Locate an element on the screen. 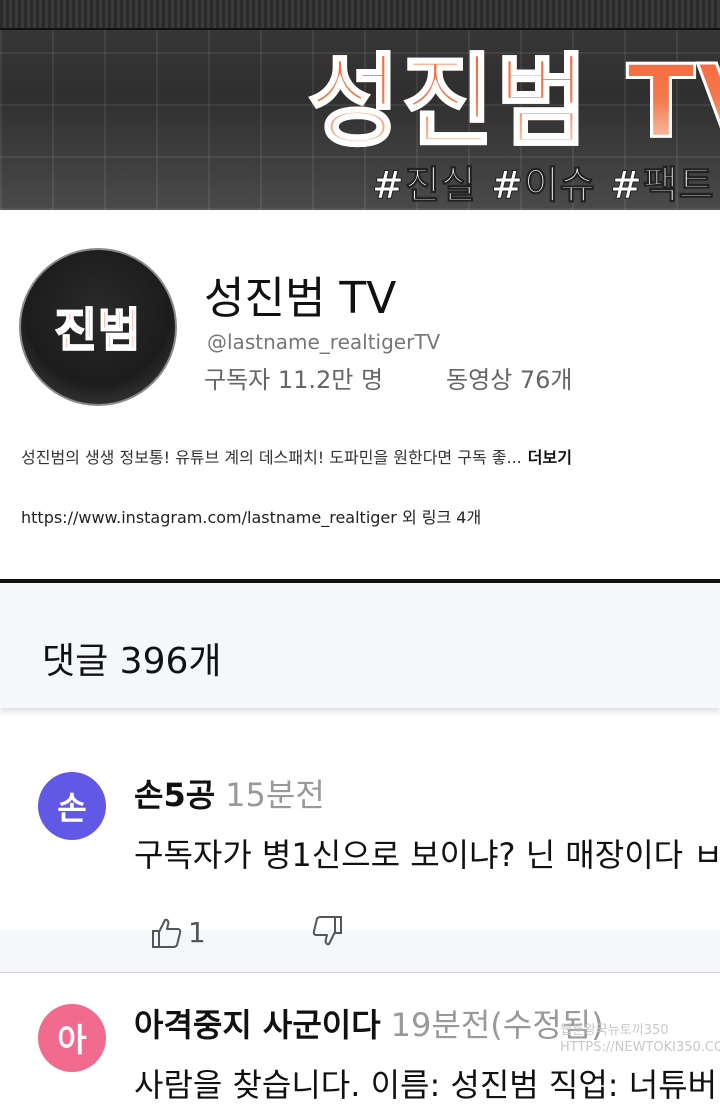 This screenshot has width=720, height=1106. comment-author: 손5공 is located at coordinates (174, 795).